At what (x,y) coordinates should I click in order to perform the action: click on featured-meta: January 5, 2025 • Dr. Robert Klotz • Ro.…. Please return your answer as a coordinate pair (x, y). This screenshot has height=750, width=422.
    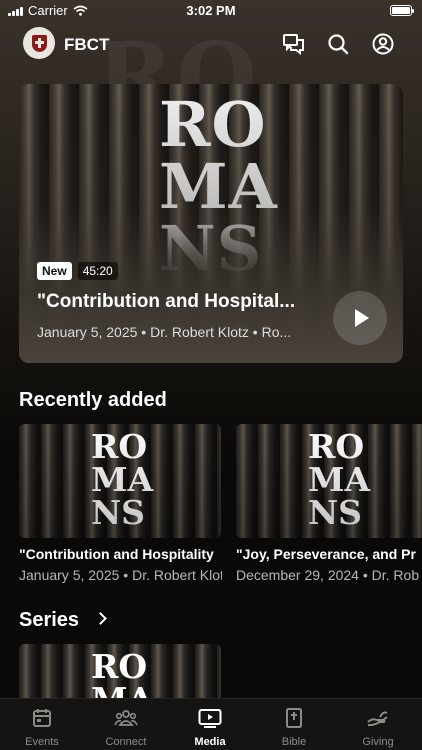
    Looking at the image, I should click on (164, 332).